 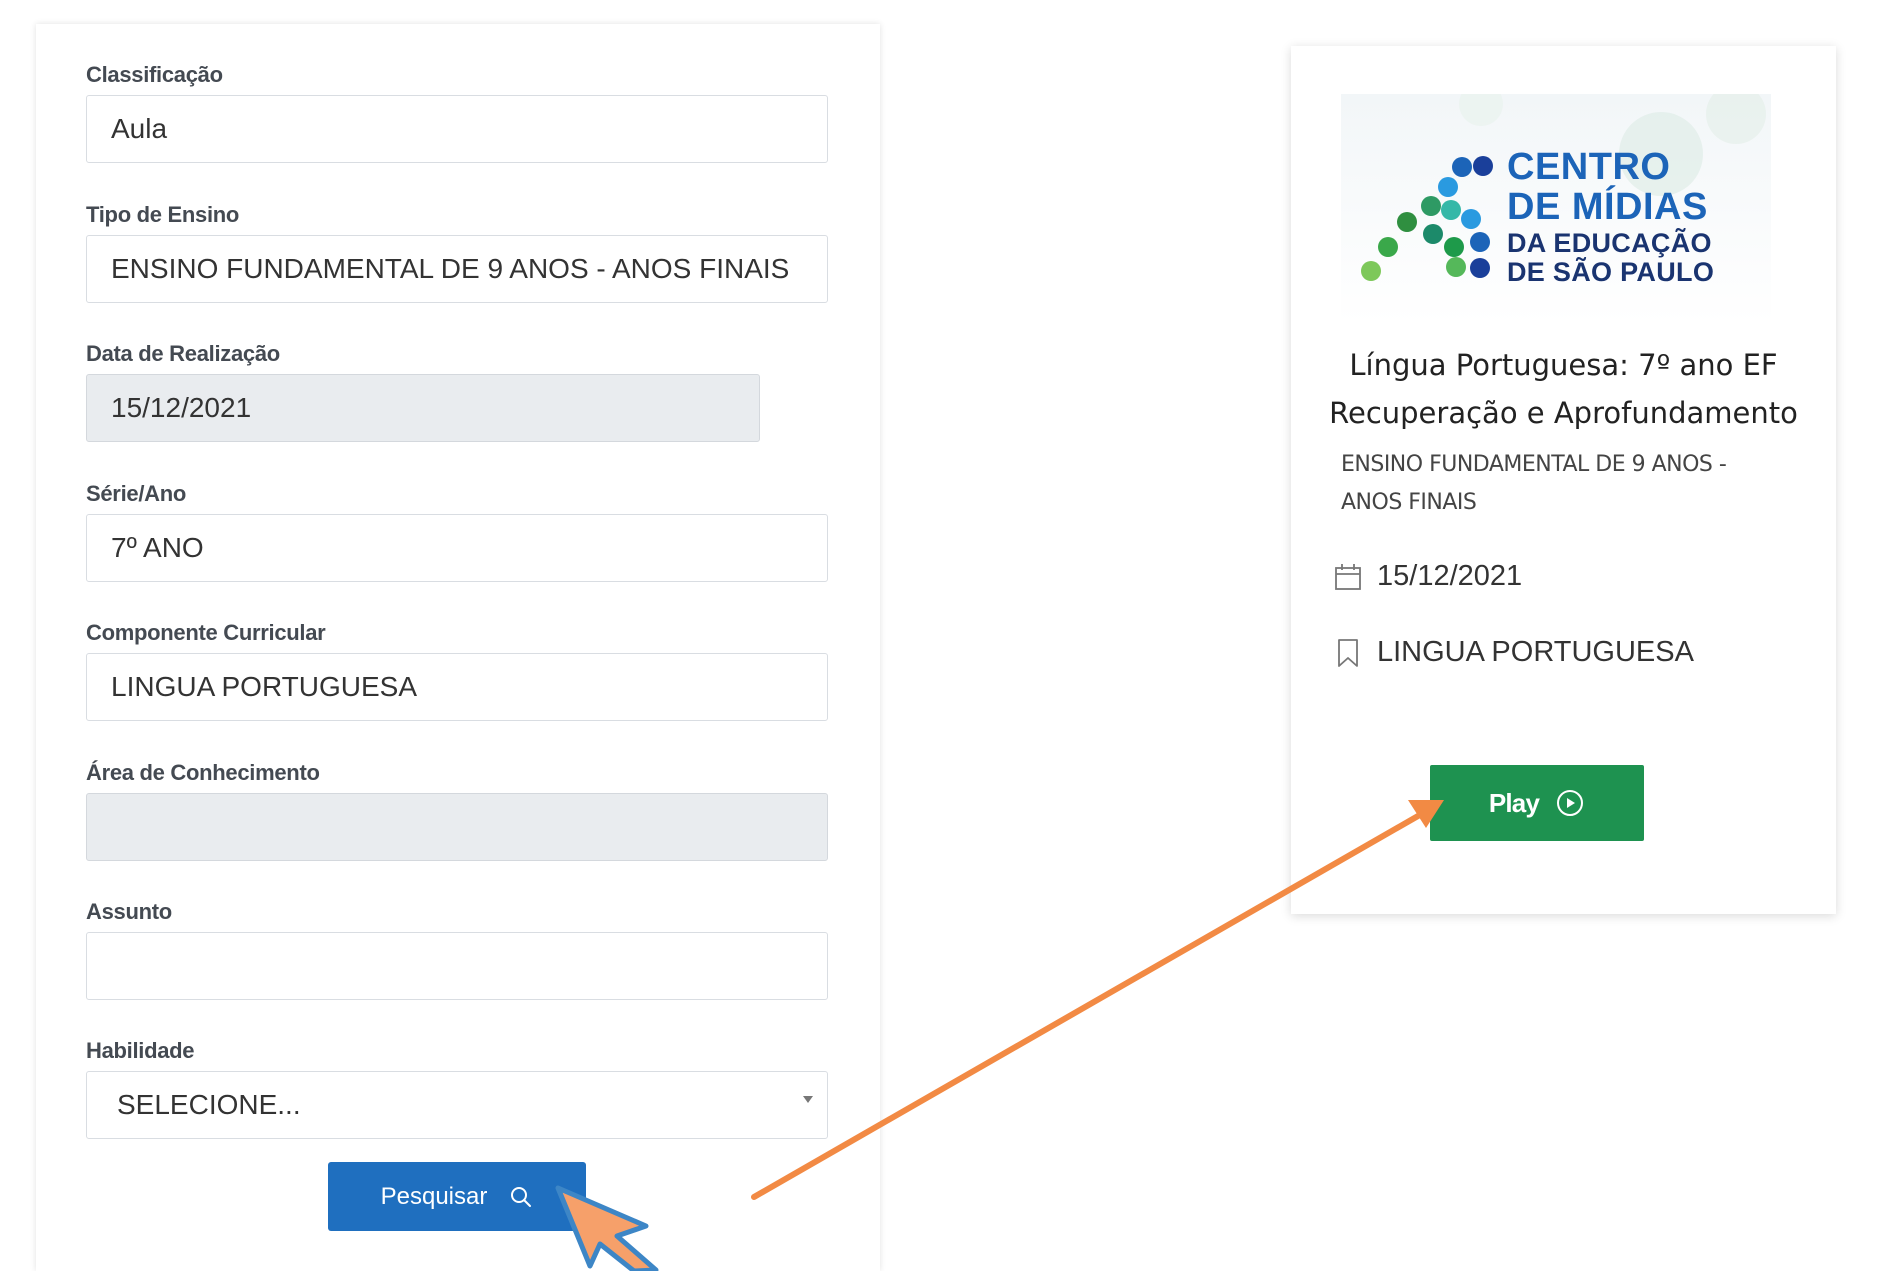 I want to click on logo-line-4: DE SÃO PAULO, so click(x=1611, y=272).